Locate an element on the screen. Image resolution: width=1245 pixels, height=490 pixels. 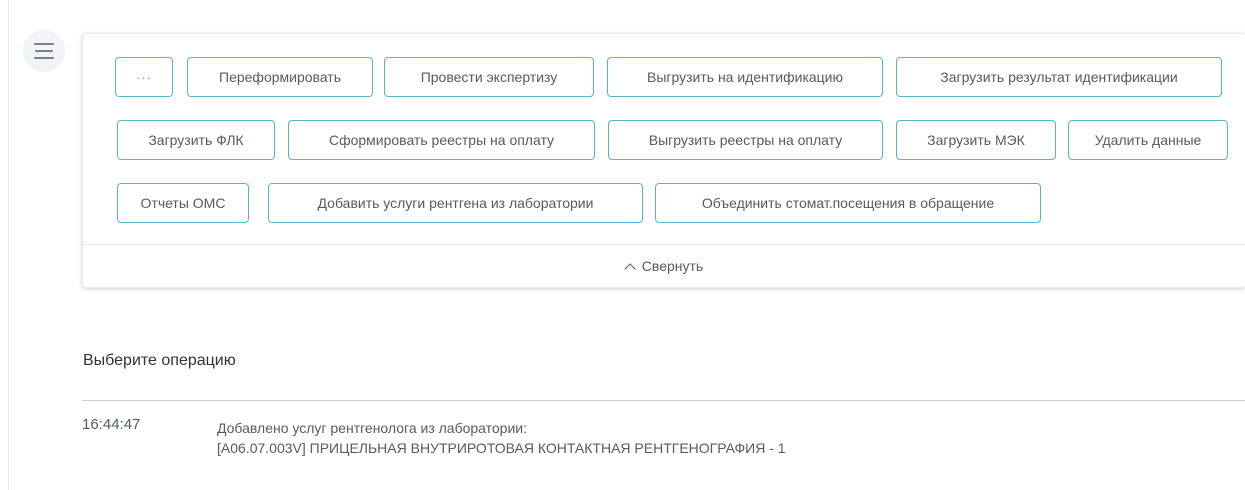
load-flk-button: Загрузить ФЛК is located at coordinates (196, 140).